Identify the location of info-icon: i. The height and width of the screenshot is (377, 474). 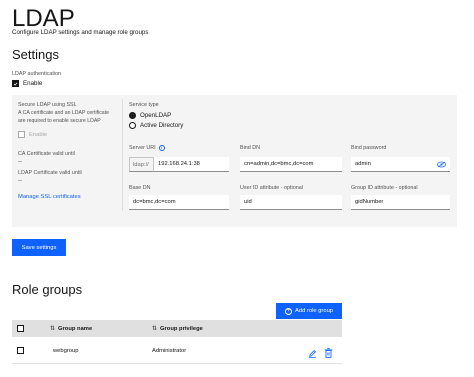
(161, 148).